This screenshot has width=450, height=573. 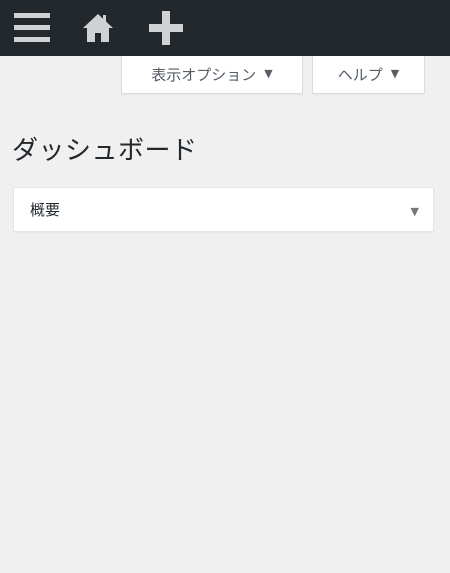 What do you see at coordinates (223, 209) in the screenshot?
I see `overview-postbox: 概要 ▼` at bounding box center [223, 209].